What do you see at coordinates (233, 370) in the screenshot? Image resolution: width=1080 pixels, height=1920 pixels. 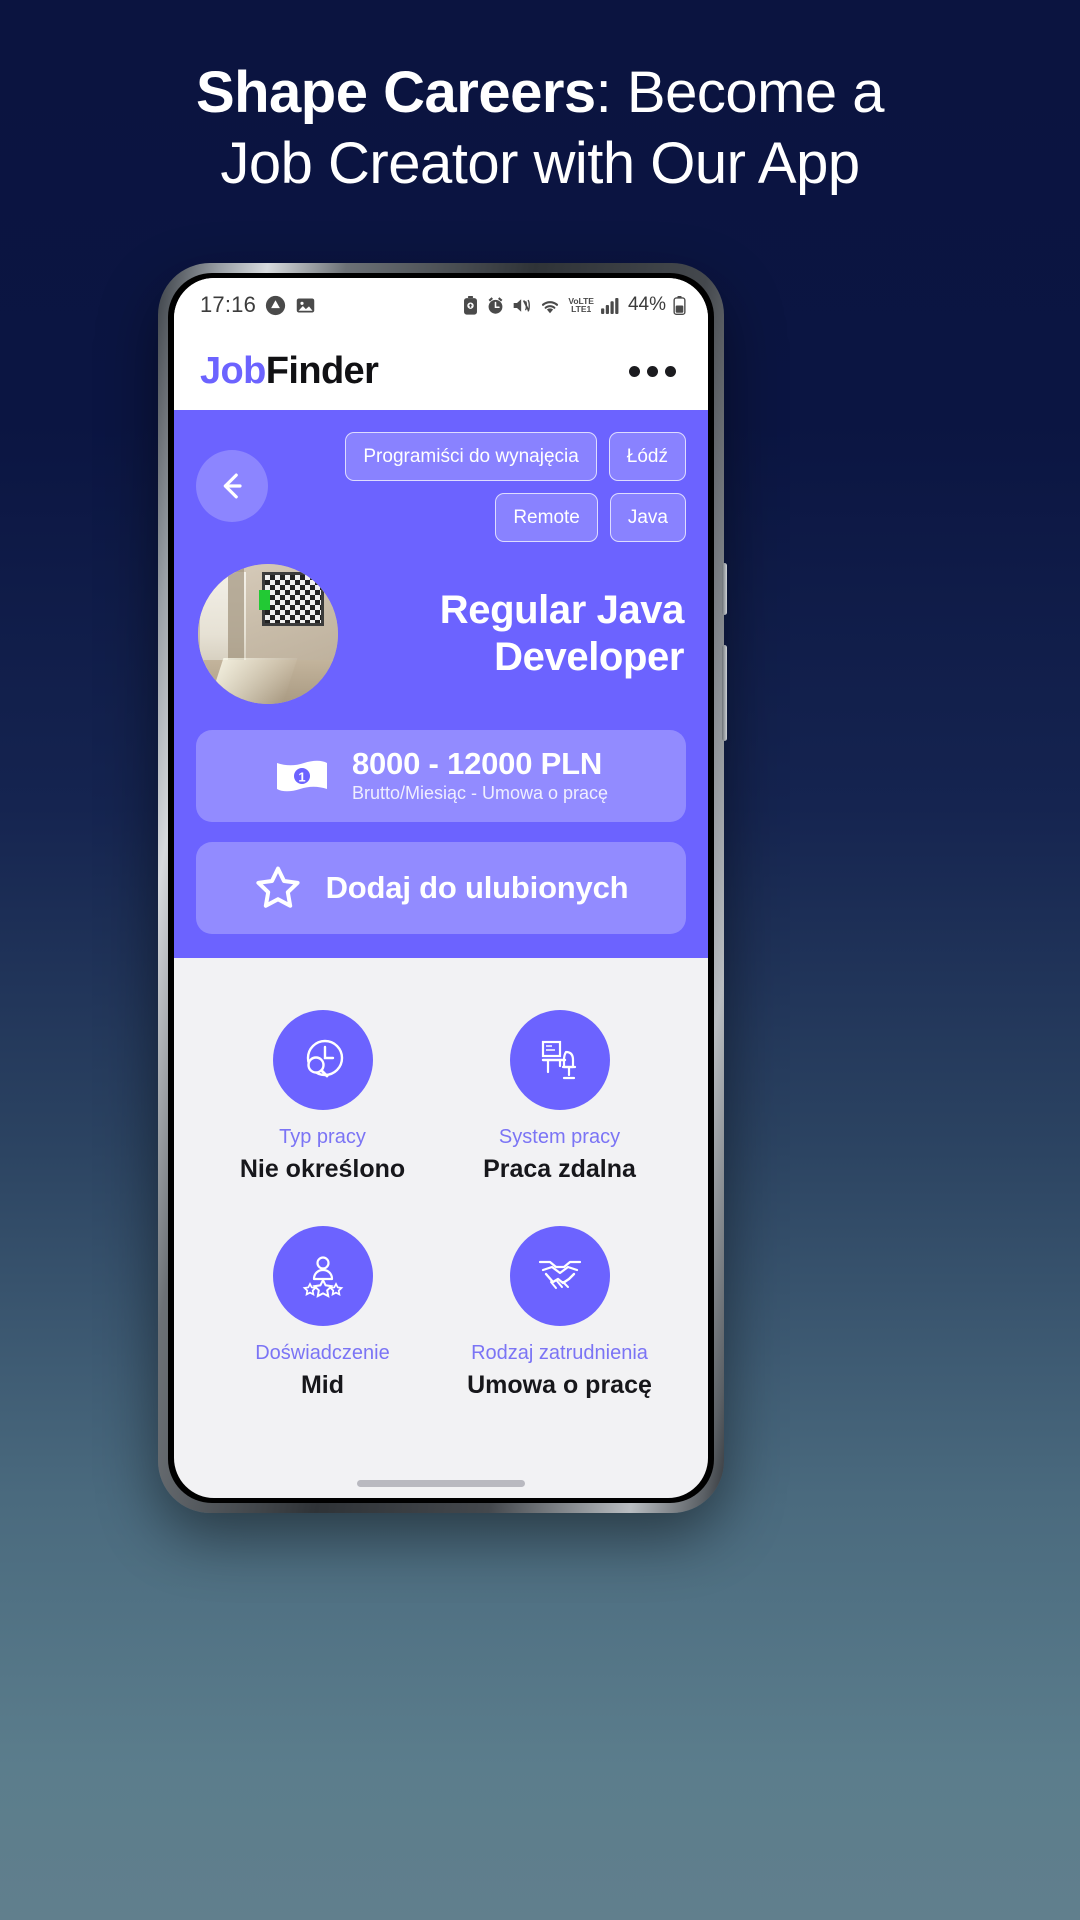 I see `app-logo-first: Job` at bounding box center [233, 370].